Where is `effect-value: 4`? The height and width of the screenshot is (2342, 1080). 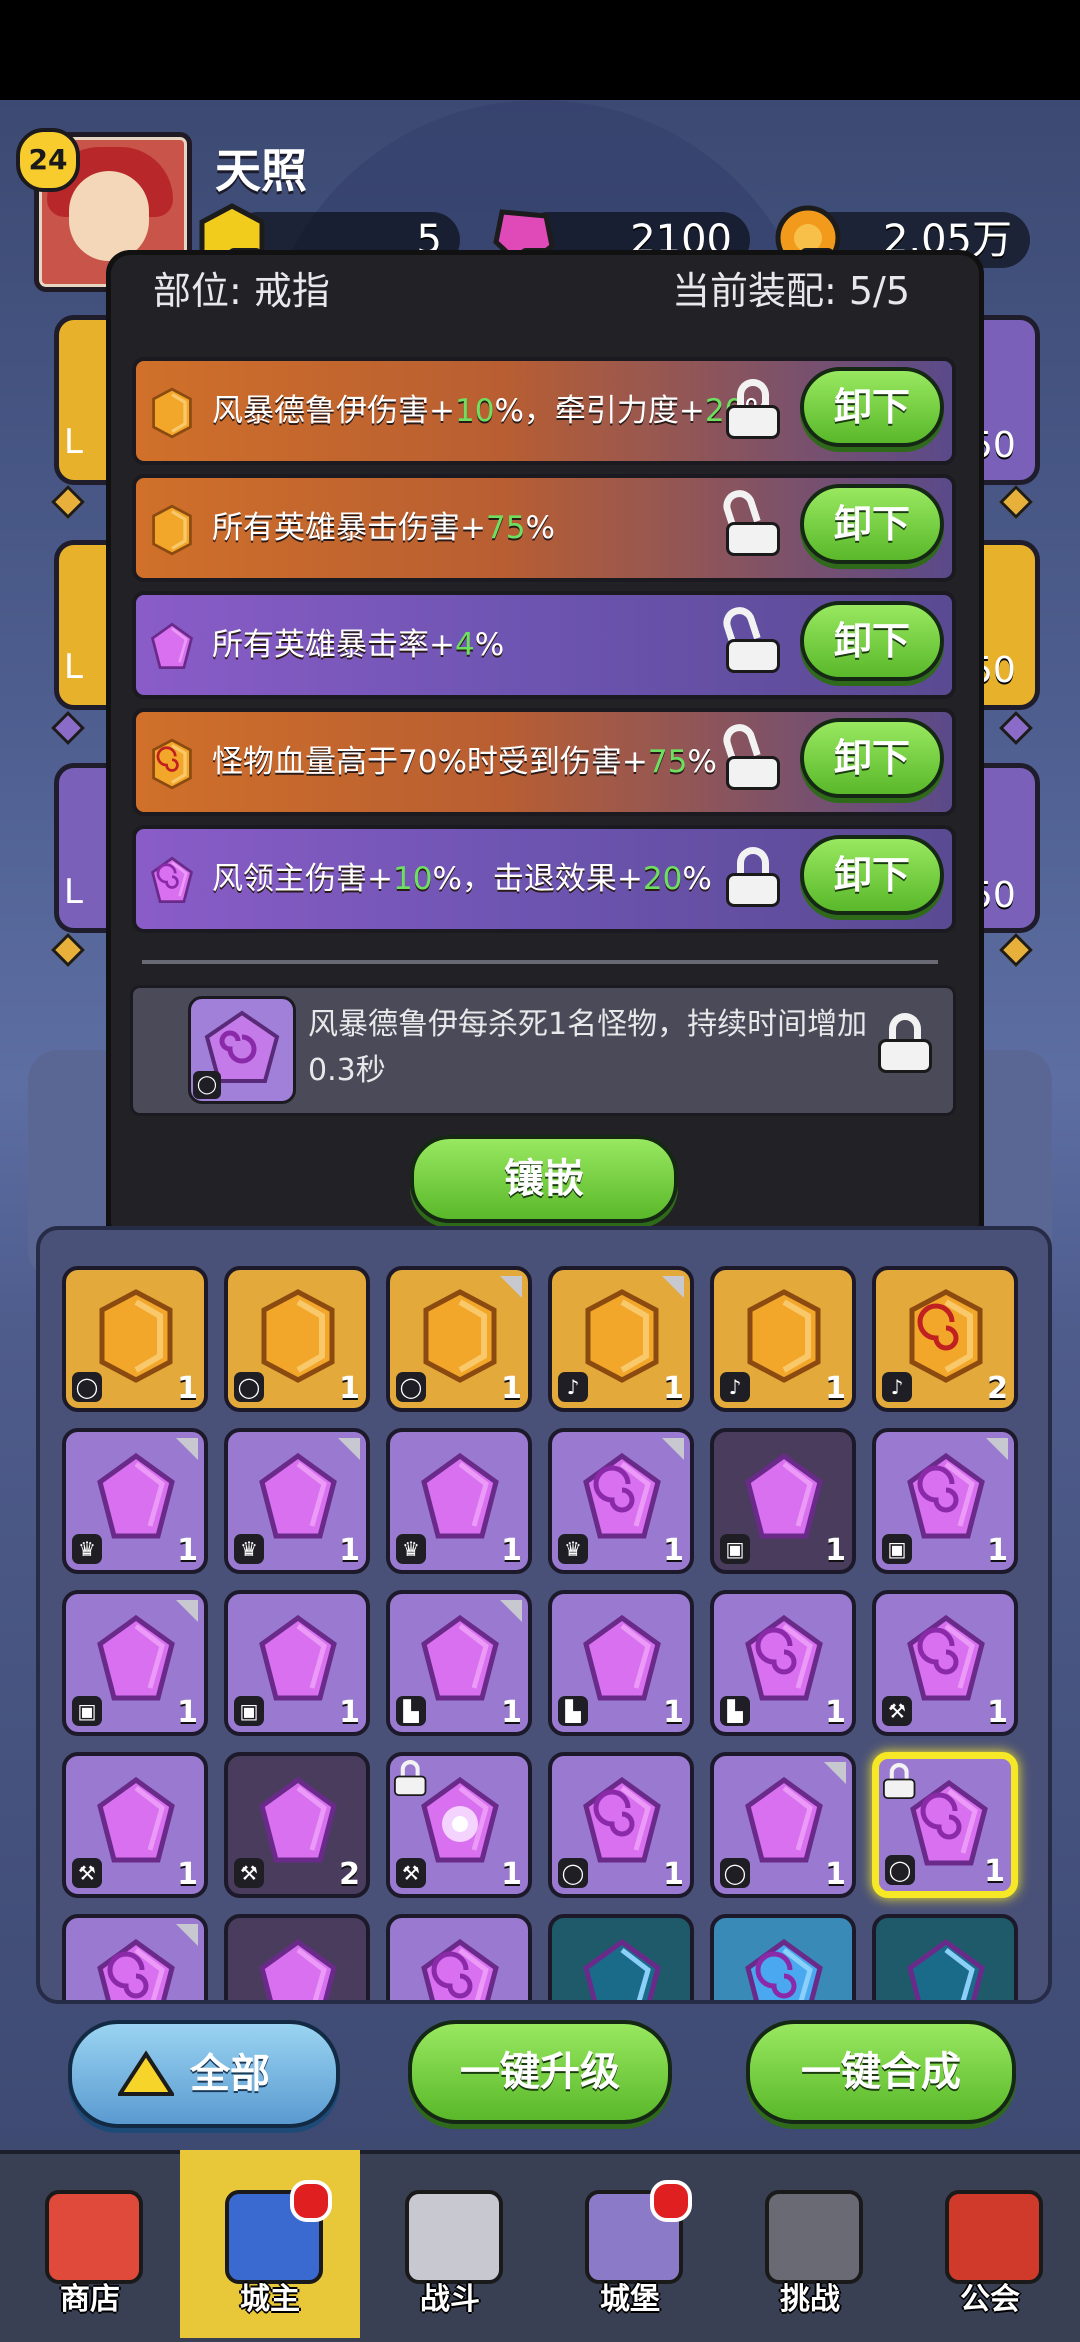
effect-value: 4 is located at coordinates (464, 645).